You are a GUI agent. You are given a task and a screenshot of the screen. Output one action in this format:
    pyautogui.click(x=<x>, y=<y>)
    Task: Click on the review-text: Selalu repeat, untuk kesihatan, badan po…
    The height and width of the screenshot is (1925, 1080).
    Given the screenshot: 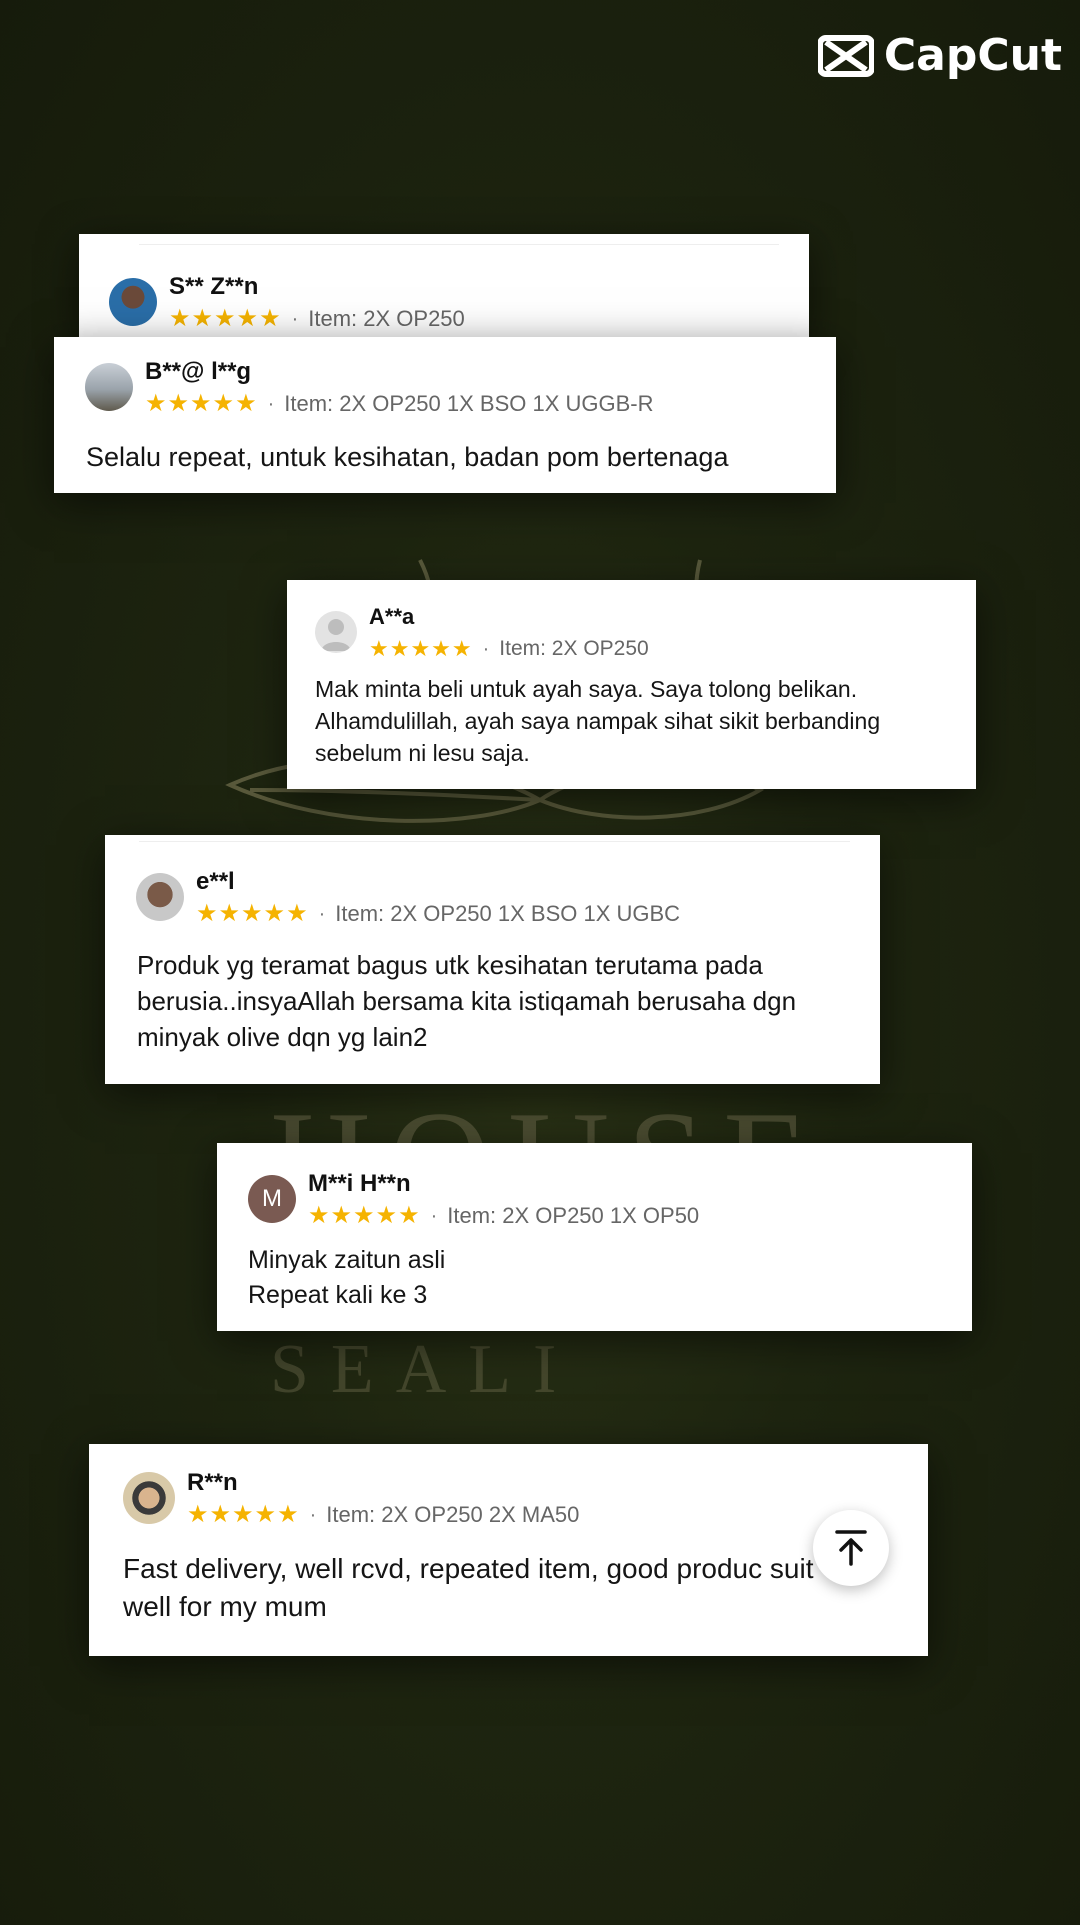 What is the action you would take?
    pyautogui.click(x=407, y=457)
    